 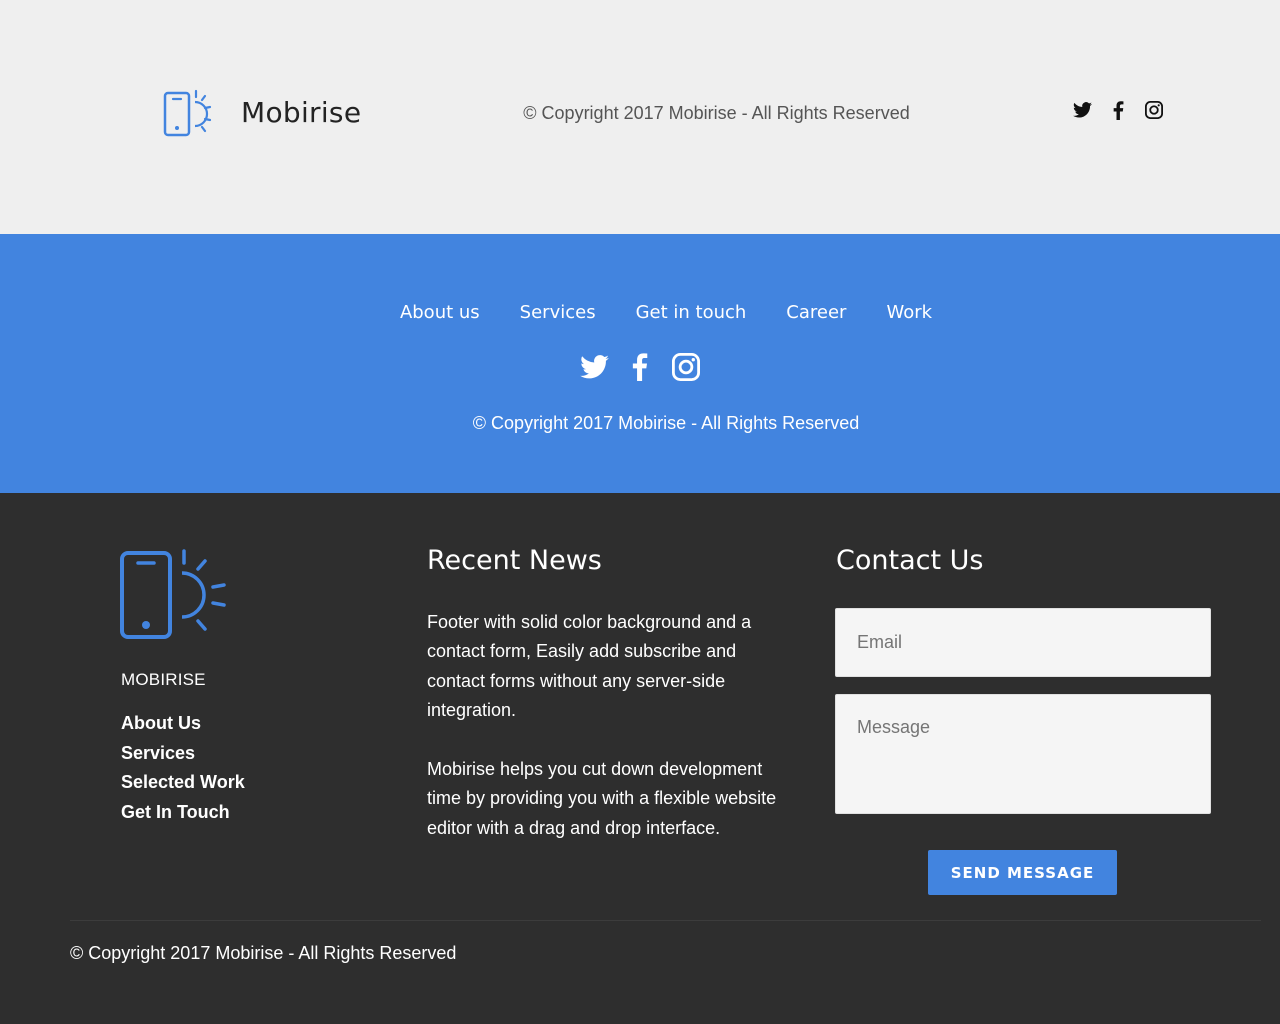 What do you see at coordinates (1023, 642) in the screenshot?
I see `email-field` at bounding box center [1023, 642].